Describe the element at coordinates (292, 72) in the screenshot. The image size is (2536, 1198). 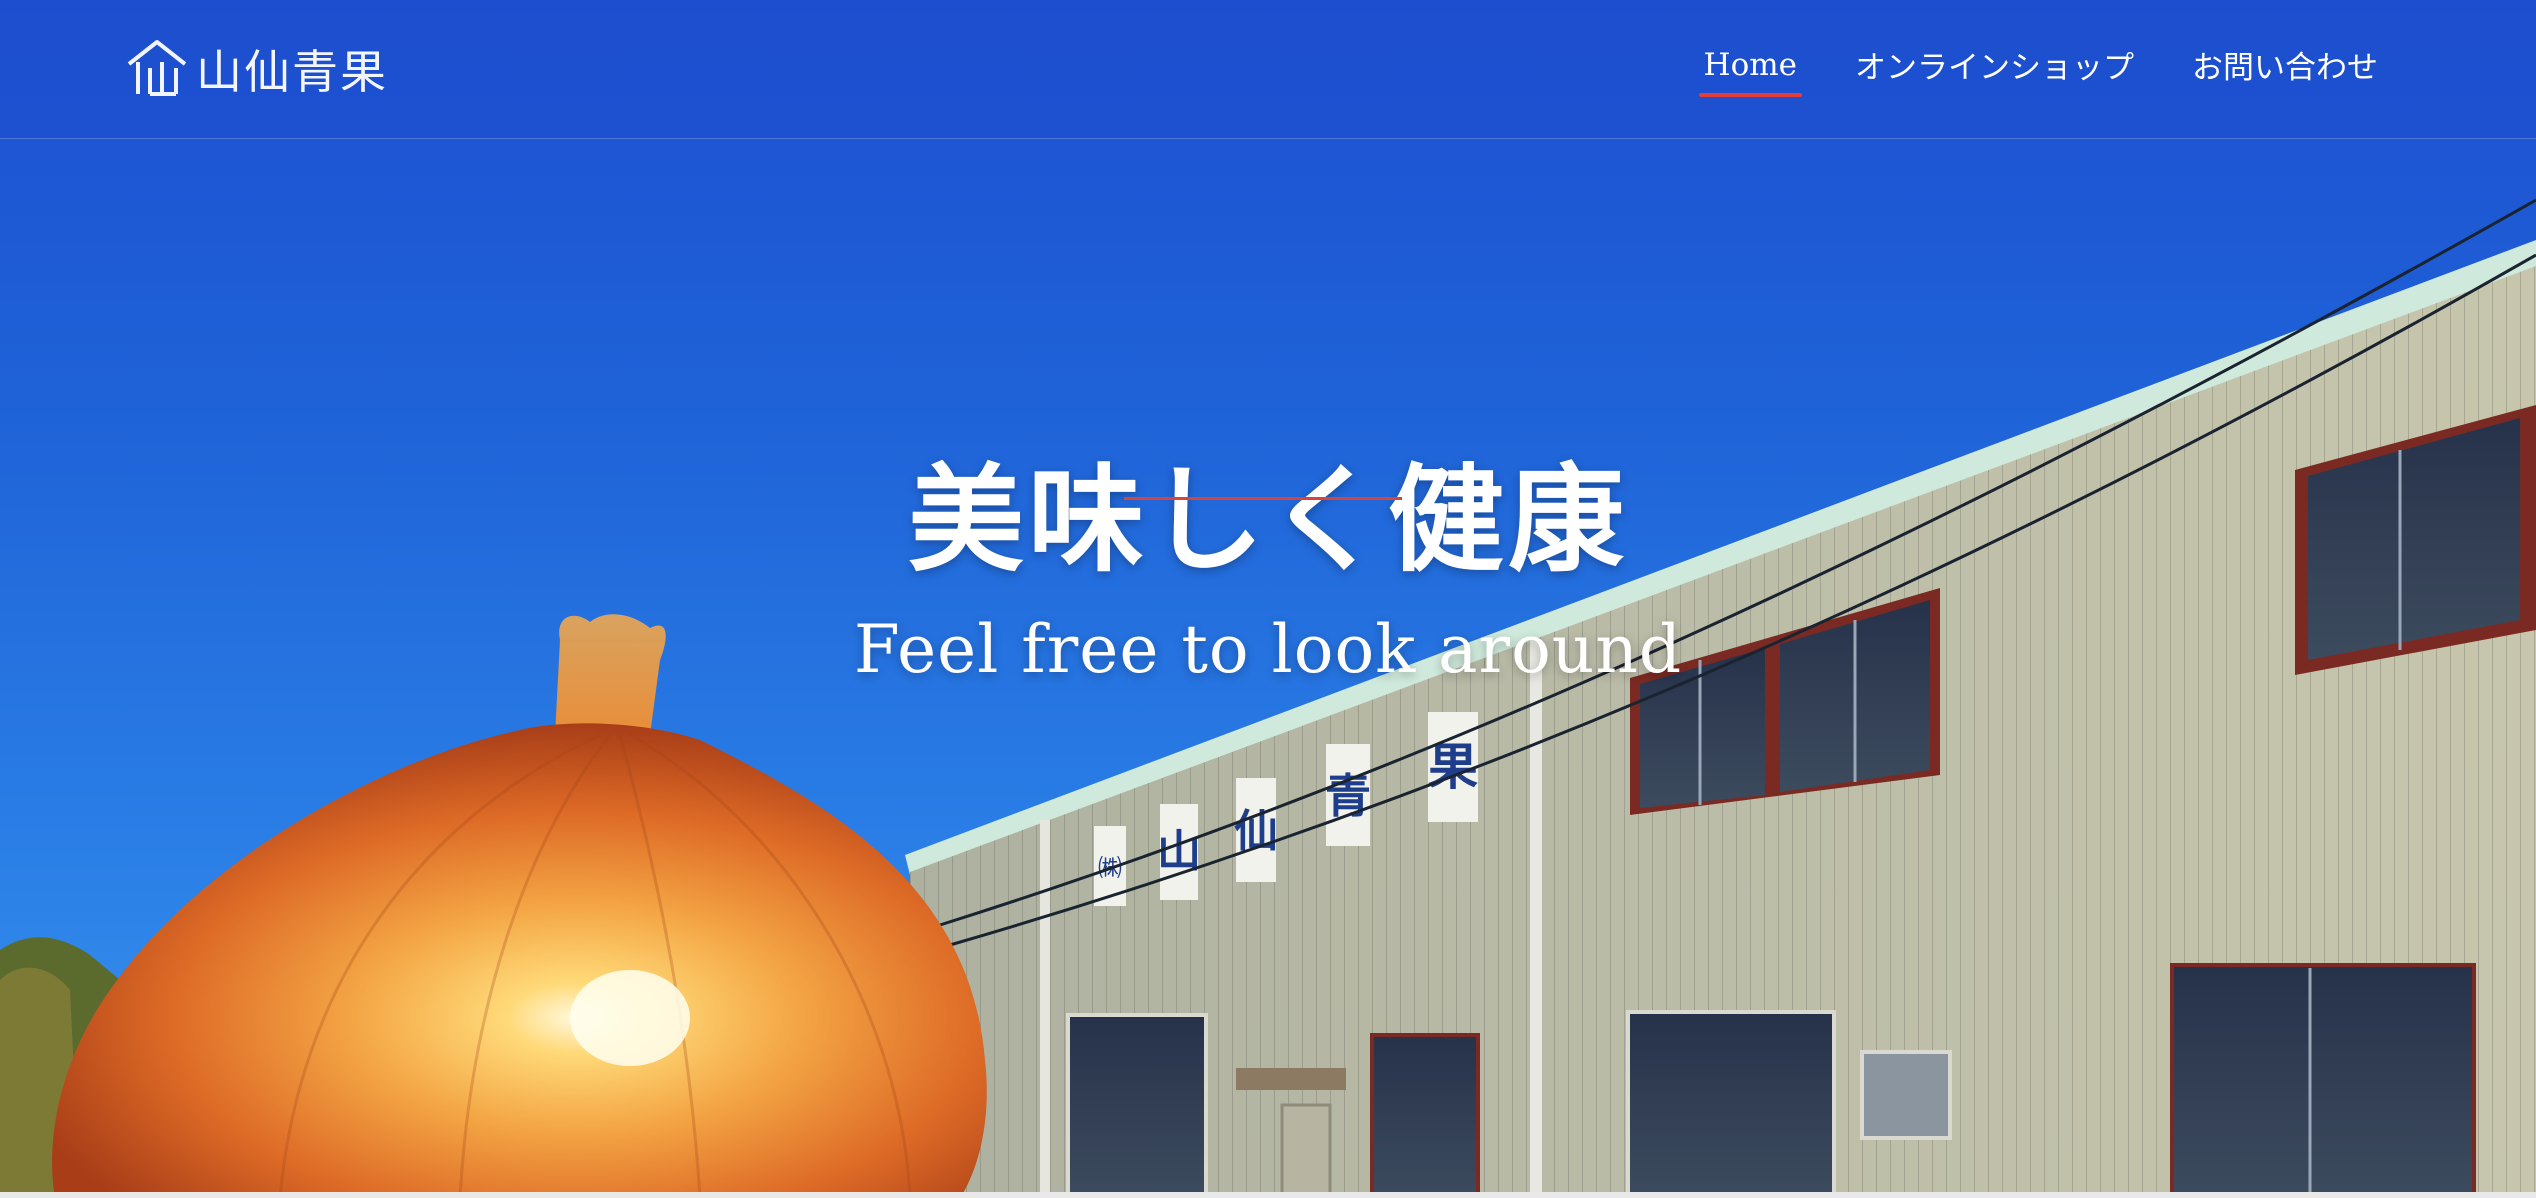
I see `brand-name: 山仙青果` at that location.